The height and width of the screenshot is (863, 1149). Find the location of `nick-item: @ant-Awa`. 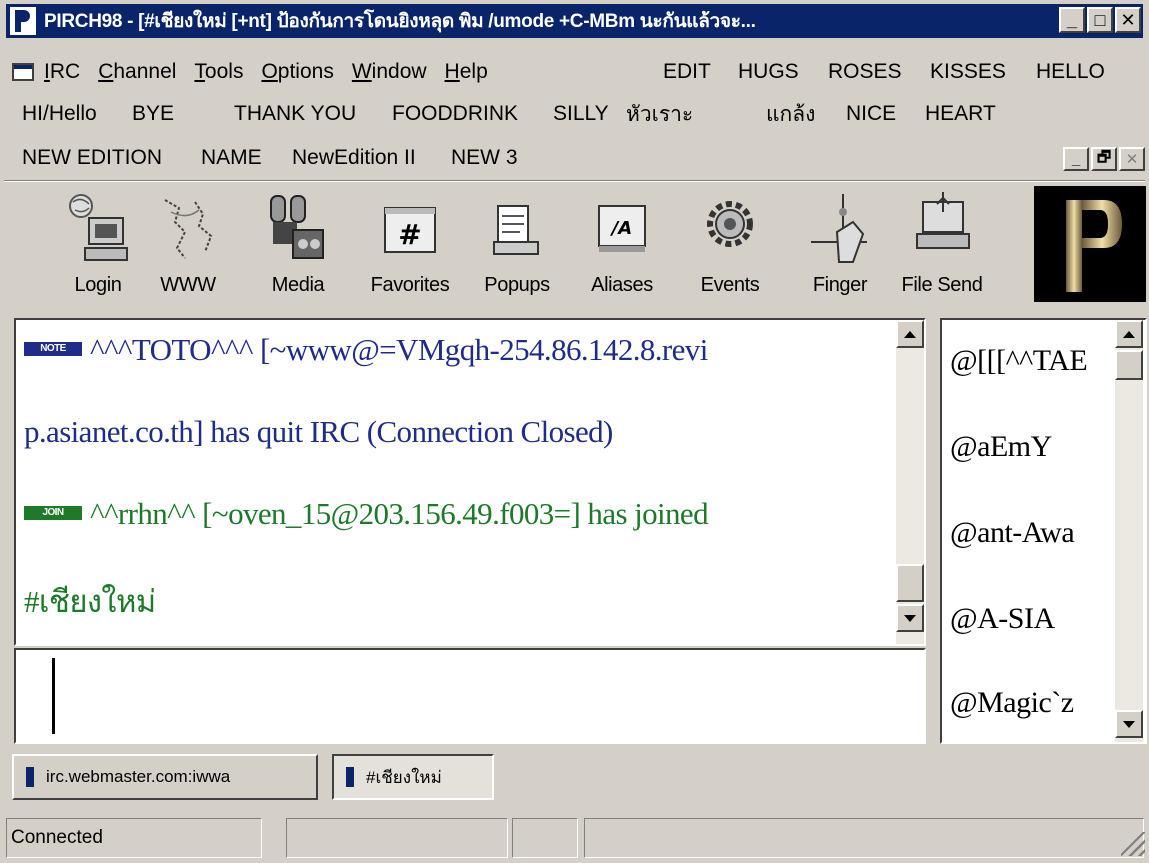

nick-item: @ant-Awa is located at coordinates (1012, 533).